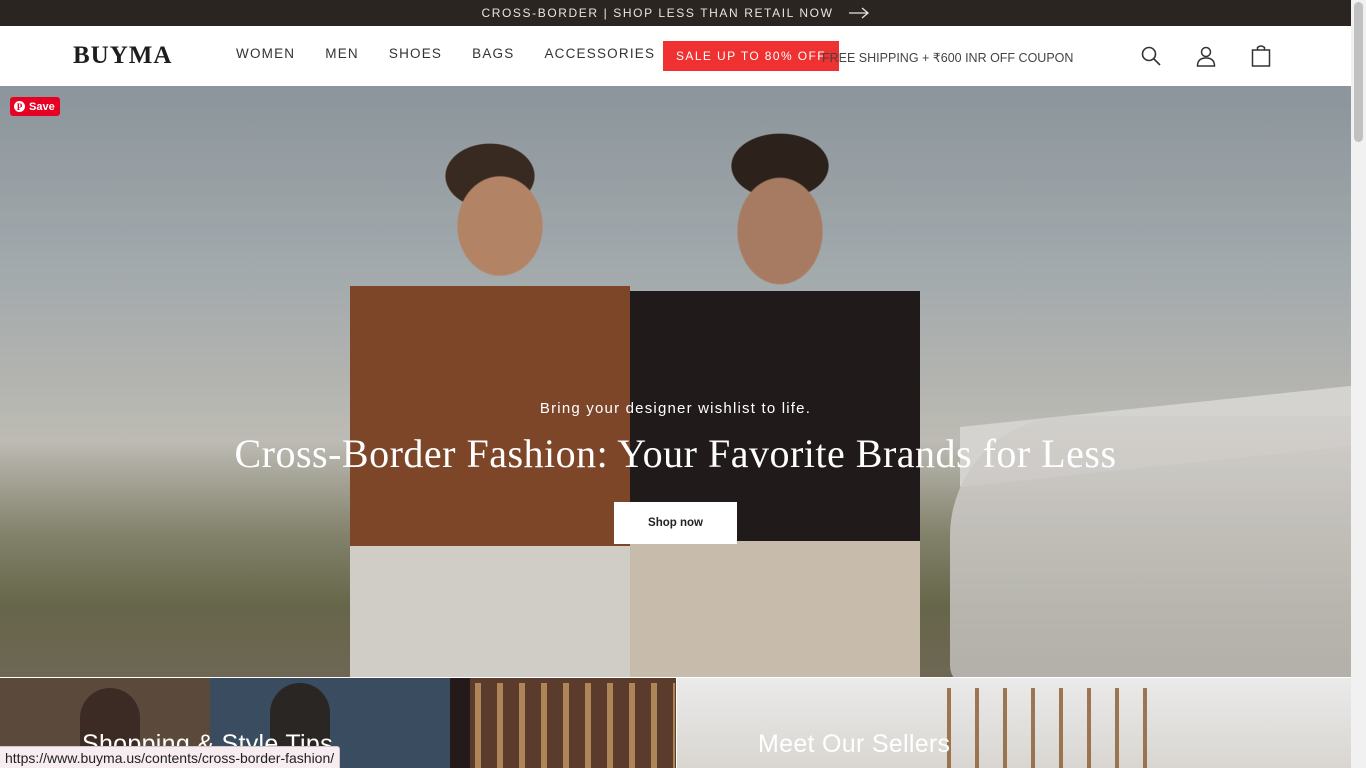 The width and height of the screenshot is (1366, 768). Describe the element at coordinates (859, 13) in the screenshot. I see `arrow-right-icon` at that location.